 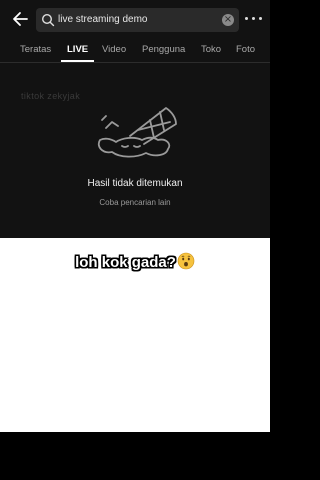 I want to click on empty-state-subtitle: Coba pencarian lain, so click(x=135, y=202).